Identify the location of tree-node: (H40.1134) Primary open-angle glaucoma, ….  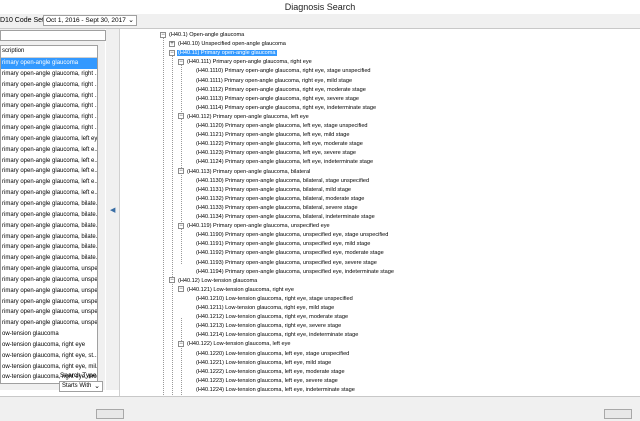
(285, 217).